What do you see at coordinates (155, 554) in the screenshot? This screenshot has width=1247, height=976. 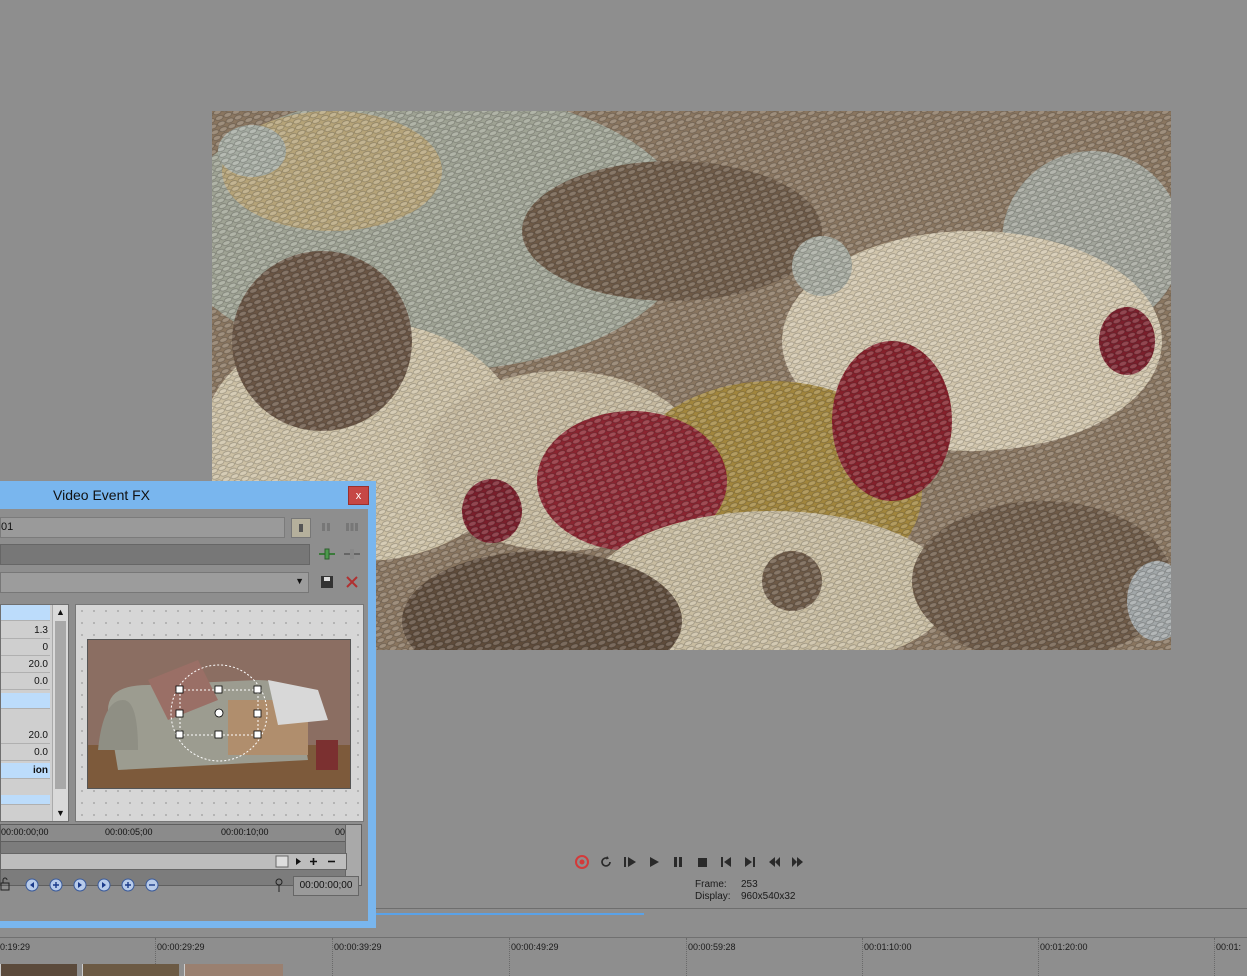 I see `plugin-chain-bar` at bounding box center [155, 554].